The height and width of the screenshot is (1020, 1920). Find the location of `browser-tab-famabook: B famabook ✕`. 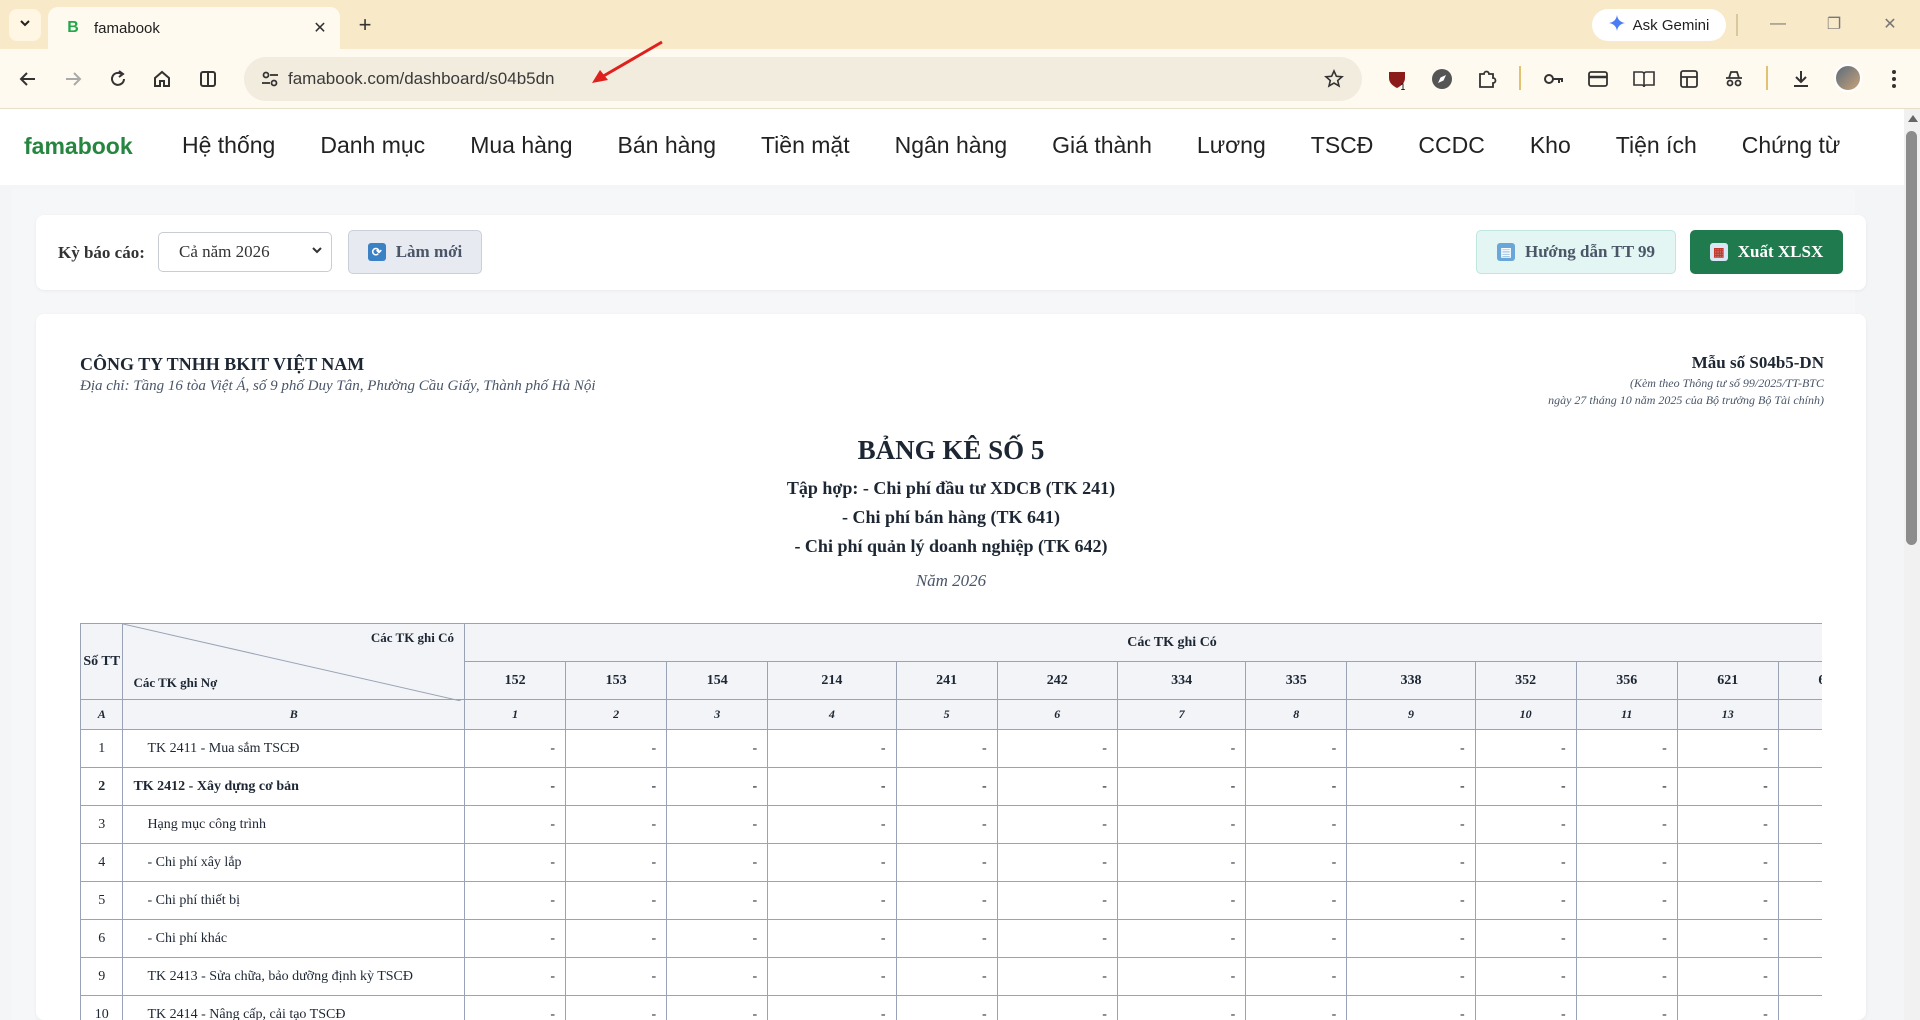

browser-tab-famabook: B famabook ✕ is located at coordinates (194, 28).